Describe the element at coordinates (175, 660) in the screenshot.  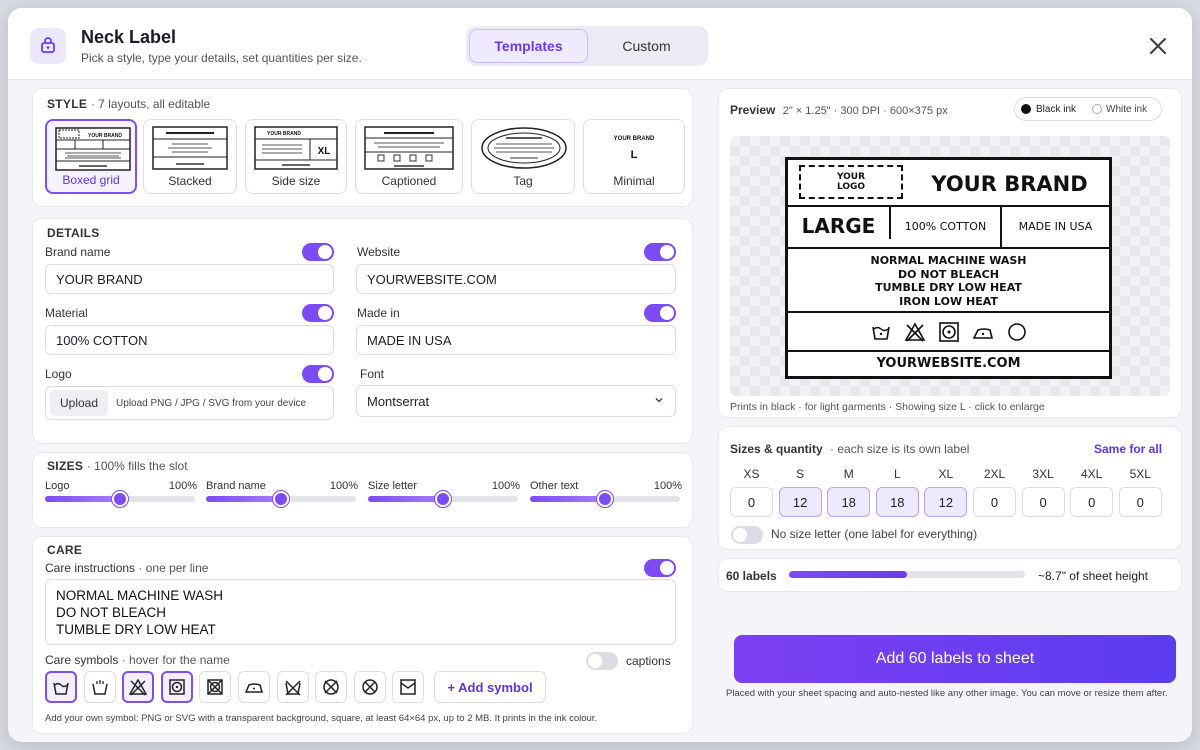
I see `care-symbols-note: · hover for the name` at that location.